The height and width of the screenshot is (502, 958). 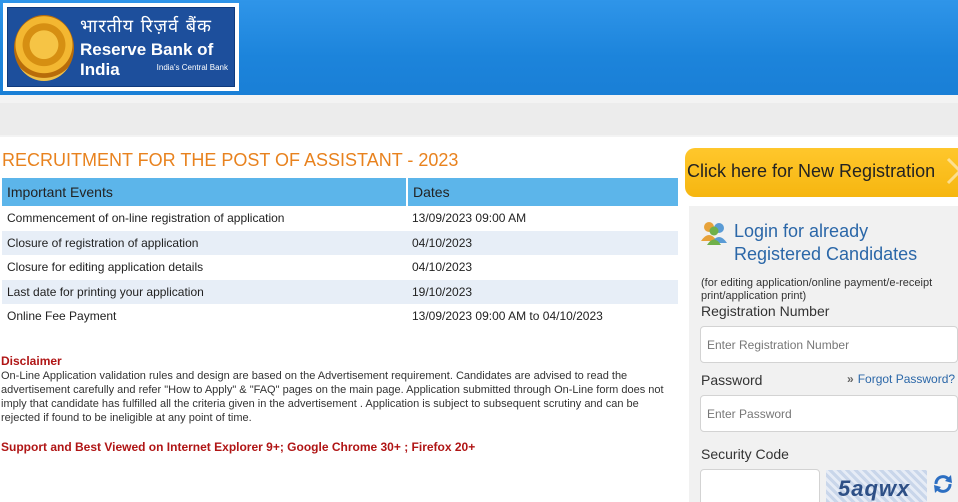 I want to click on password-label: Password, so click(x=732, y=380).